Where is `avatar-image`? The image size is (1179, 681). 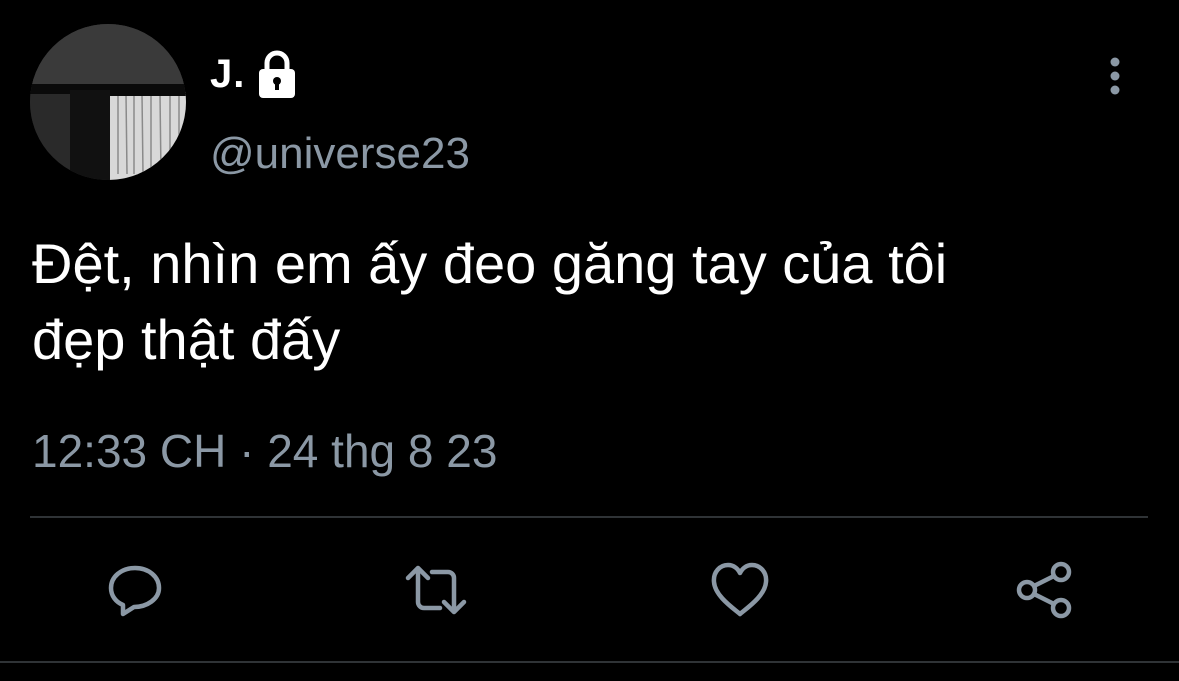 avatar-image is located at coordinates (108, 102).